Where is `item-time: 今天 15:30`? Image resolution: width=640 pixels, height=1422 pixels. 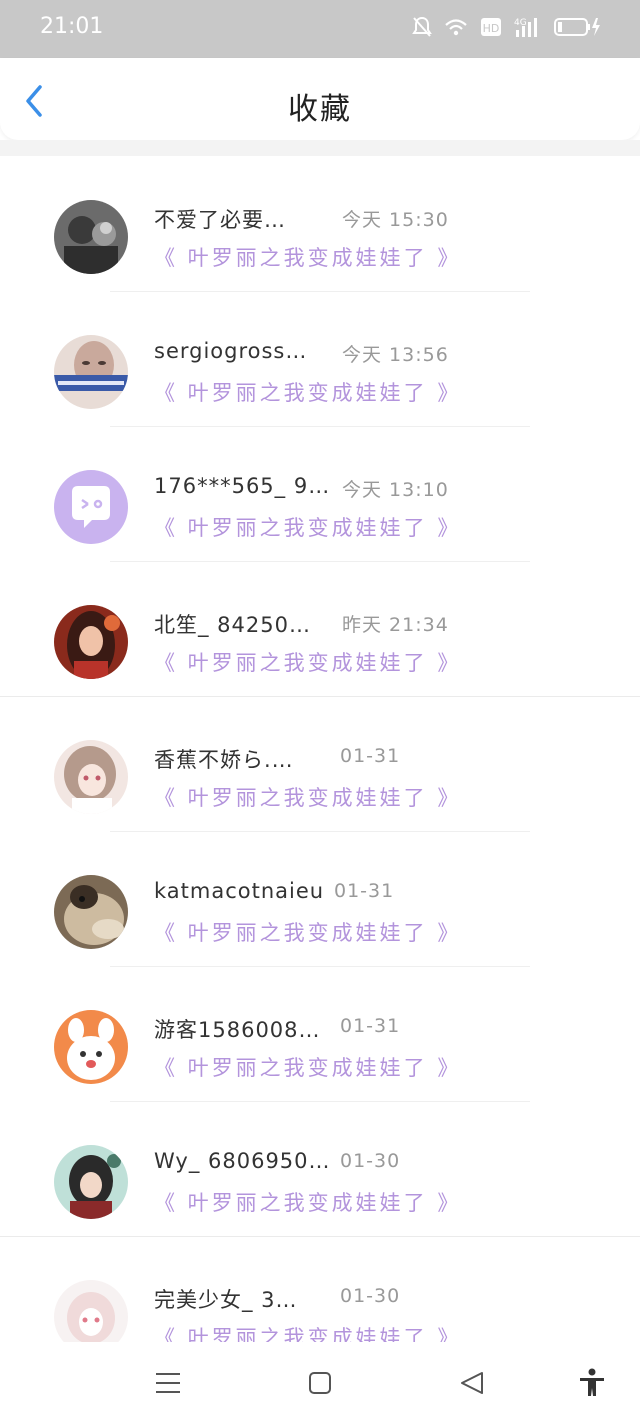 item-time: 今天 15:30 is located at coordinates (395, 220).